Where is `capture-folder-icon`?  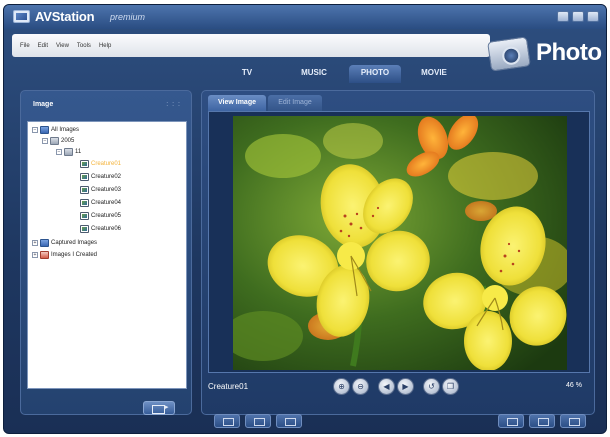
capture-folder-icon is located at coordinates (44, 243).